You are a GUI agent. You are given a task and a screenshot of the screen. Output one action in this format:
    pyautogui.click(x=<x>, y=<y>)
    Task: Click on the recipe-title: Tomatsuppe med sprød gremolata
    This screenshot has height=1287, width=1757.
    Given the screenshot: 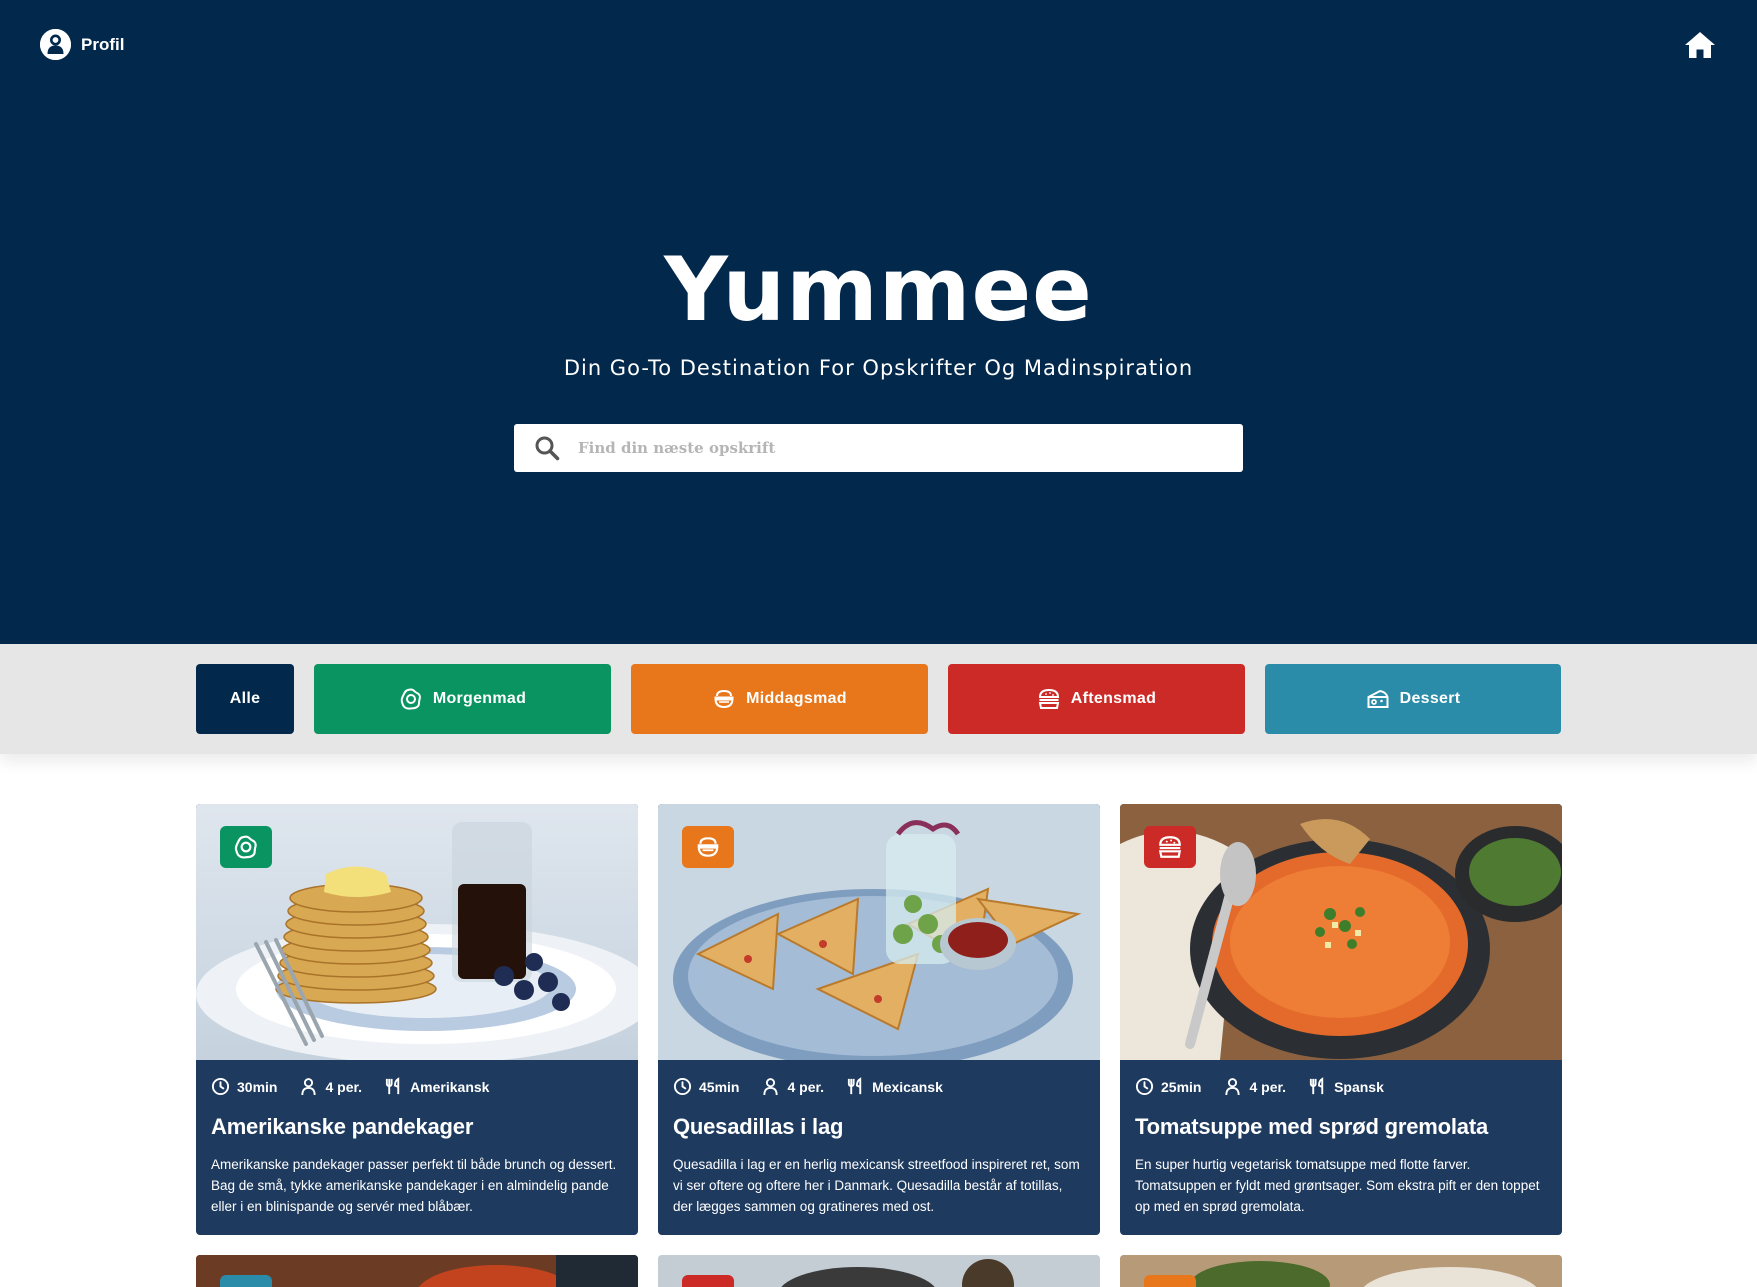 What is the action you would take?
    pyautogui.click(x=1341, y=1118)
    